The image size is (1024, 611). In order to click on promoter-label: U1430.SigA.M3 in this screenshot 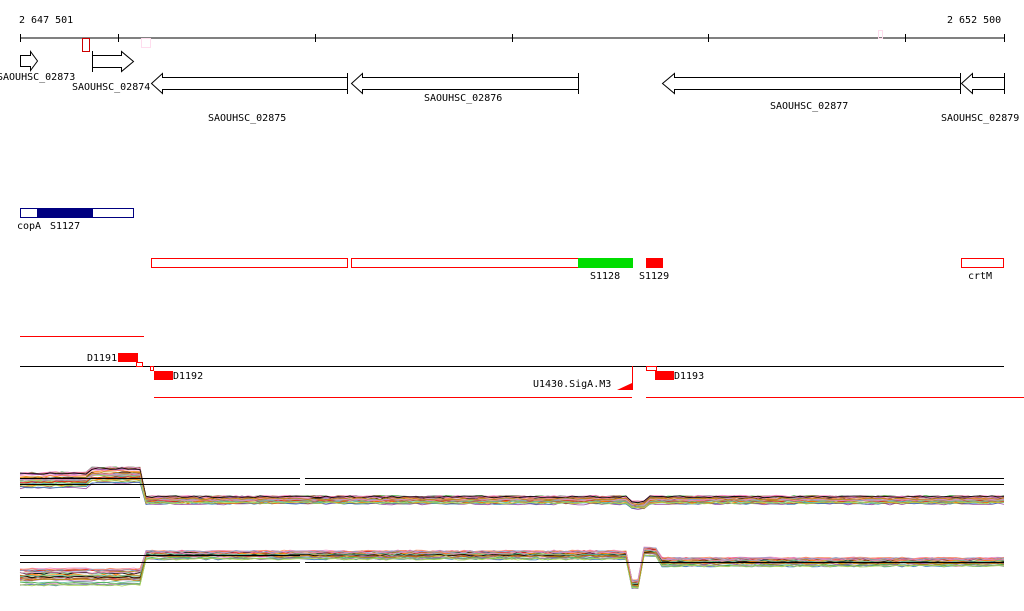, I will do `click(572, 384)`.